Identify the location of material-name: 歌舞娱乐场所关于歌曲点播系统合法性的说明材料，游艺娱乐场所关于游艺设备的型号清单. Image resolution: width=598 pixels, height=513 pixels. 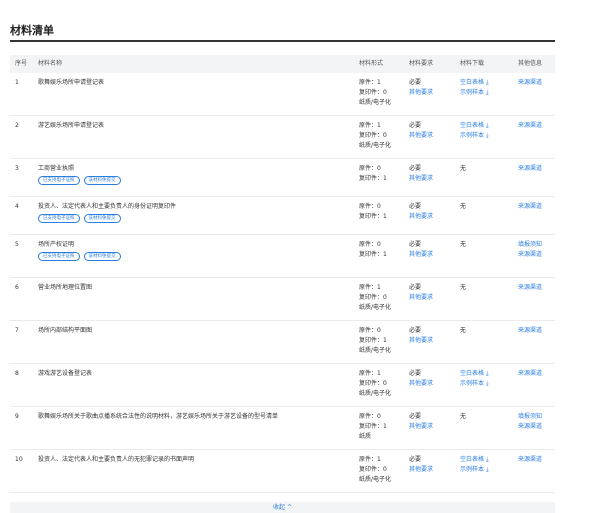
(158, 416).